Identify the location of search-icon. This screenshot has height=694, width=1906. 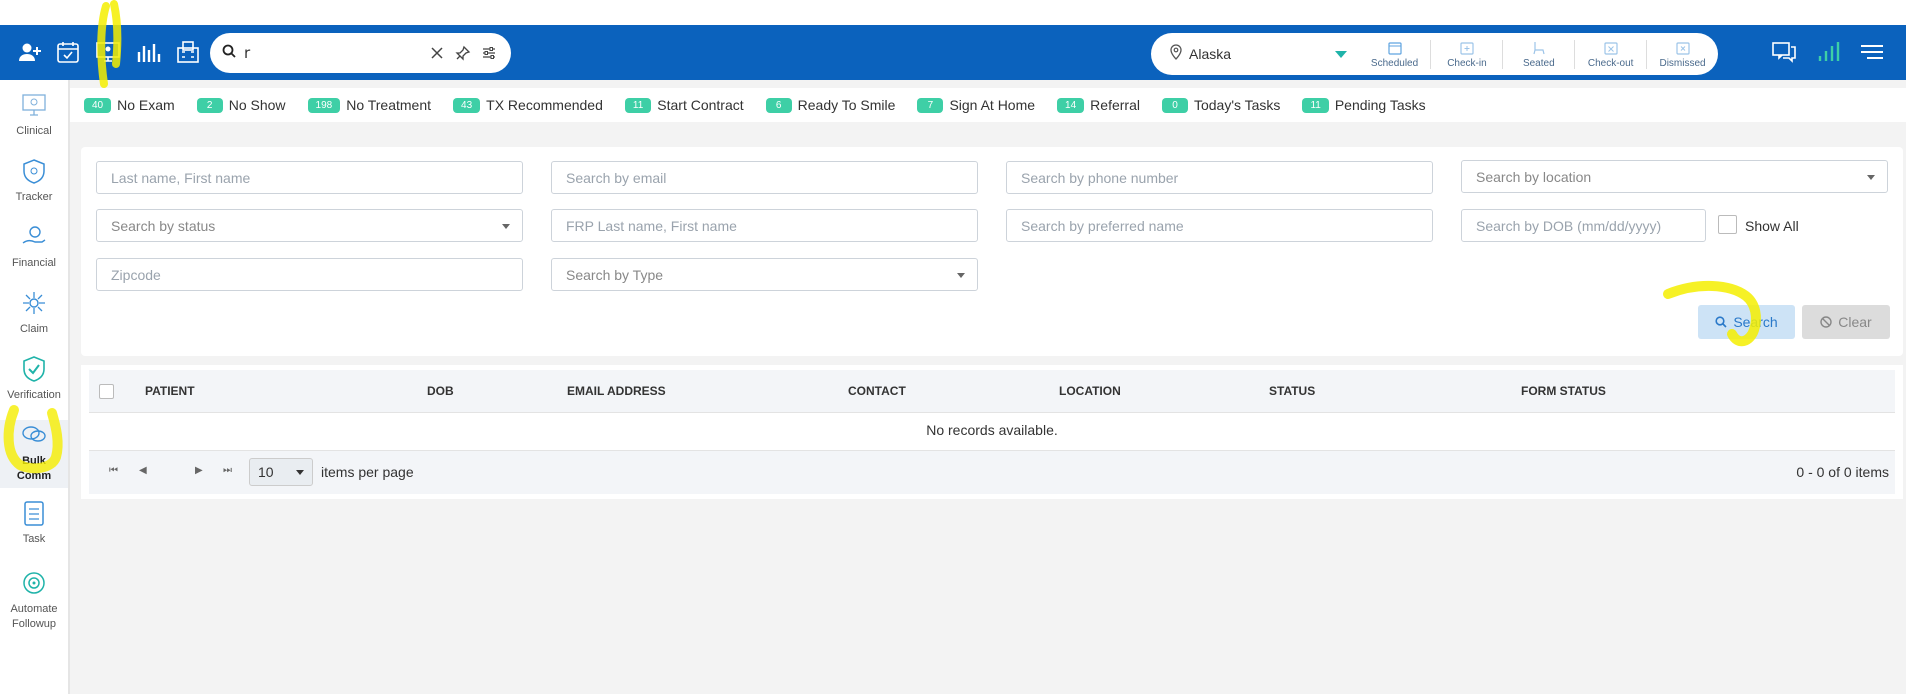
(1721, 322).